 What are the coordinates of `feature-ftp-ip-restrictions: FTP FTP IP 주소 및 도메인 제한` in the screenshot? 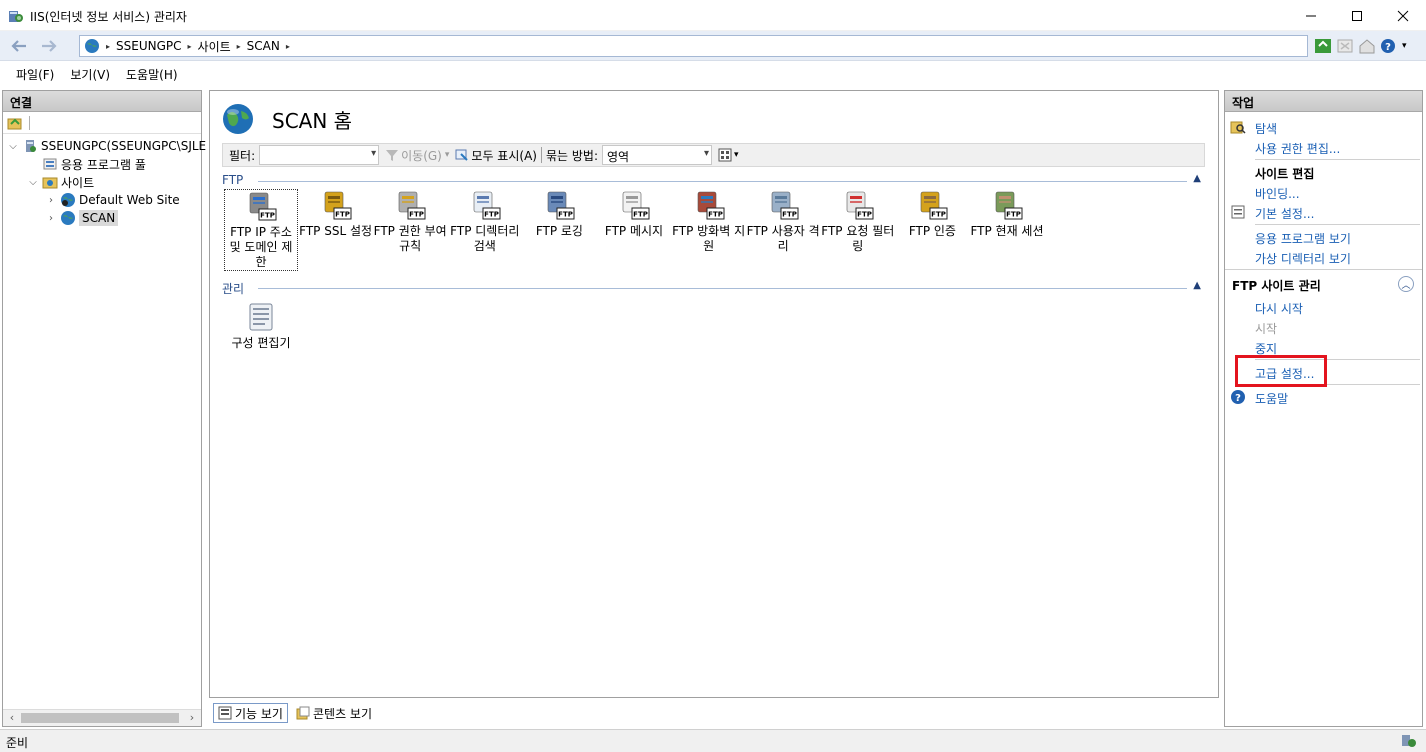 It's located at (261, 230).